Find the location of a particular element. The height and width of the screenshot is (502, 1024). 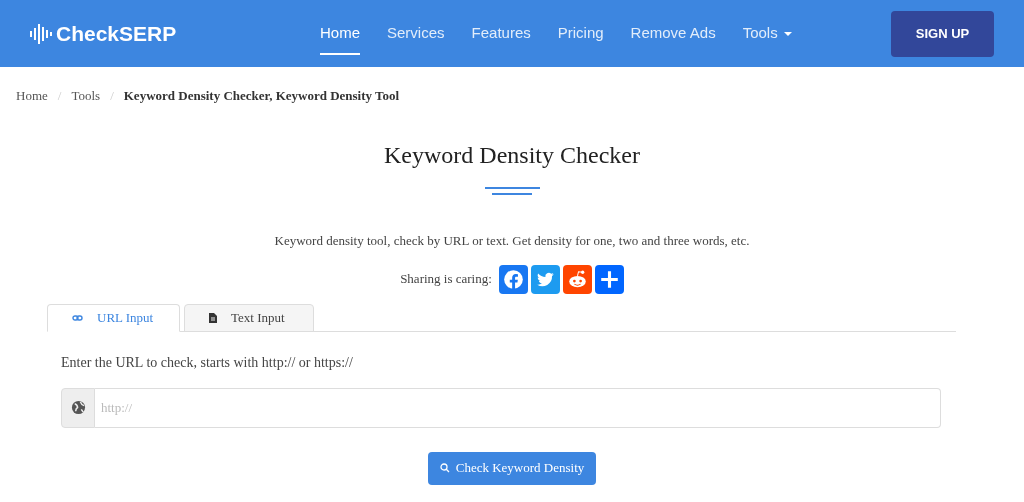

tab: Text Input is located at coordinates (249, 317).